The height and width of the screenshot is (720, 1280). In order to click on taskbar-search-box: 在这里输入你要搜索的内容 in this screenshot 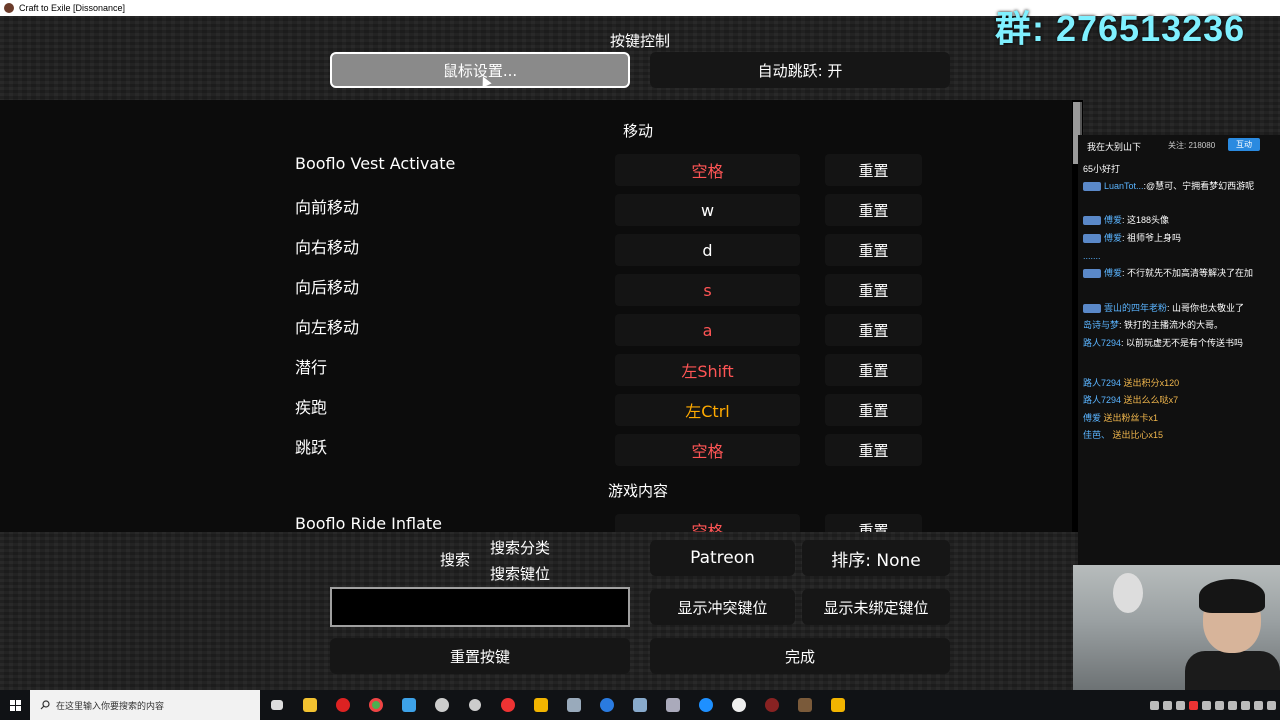, I will do `click(145, 705)`.